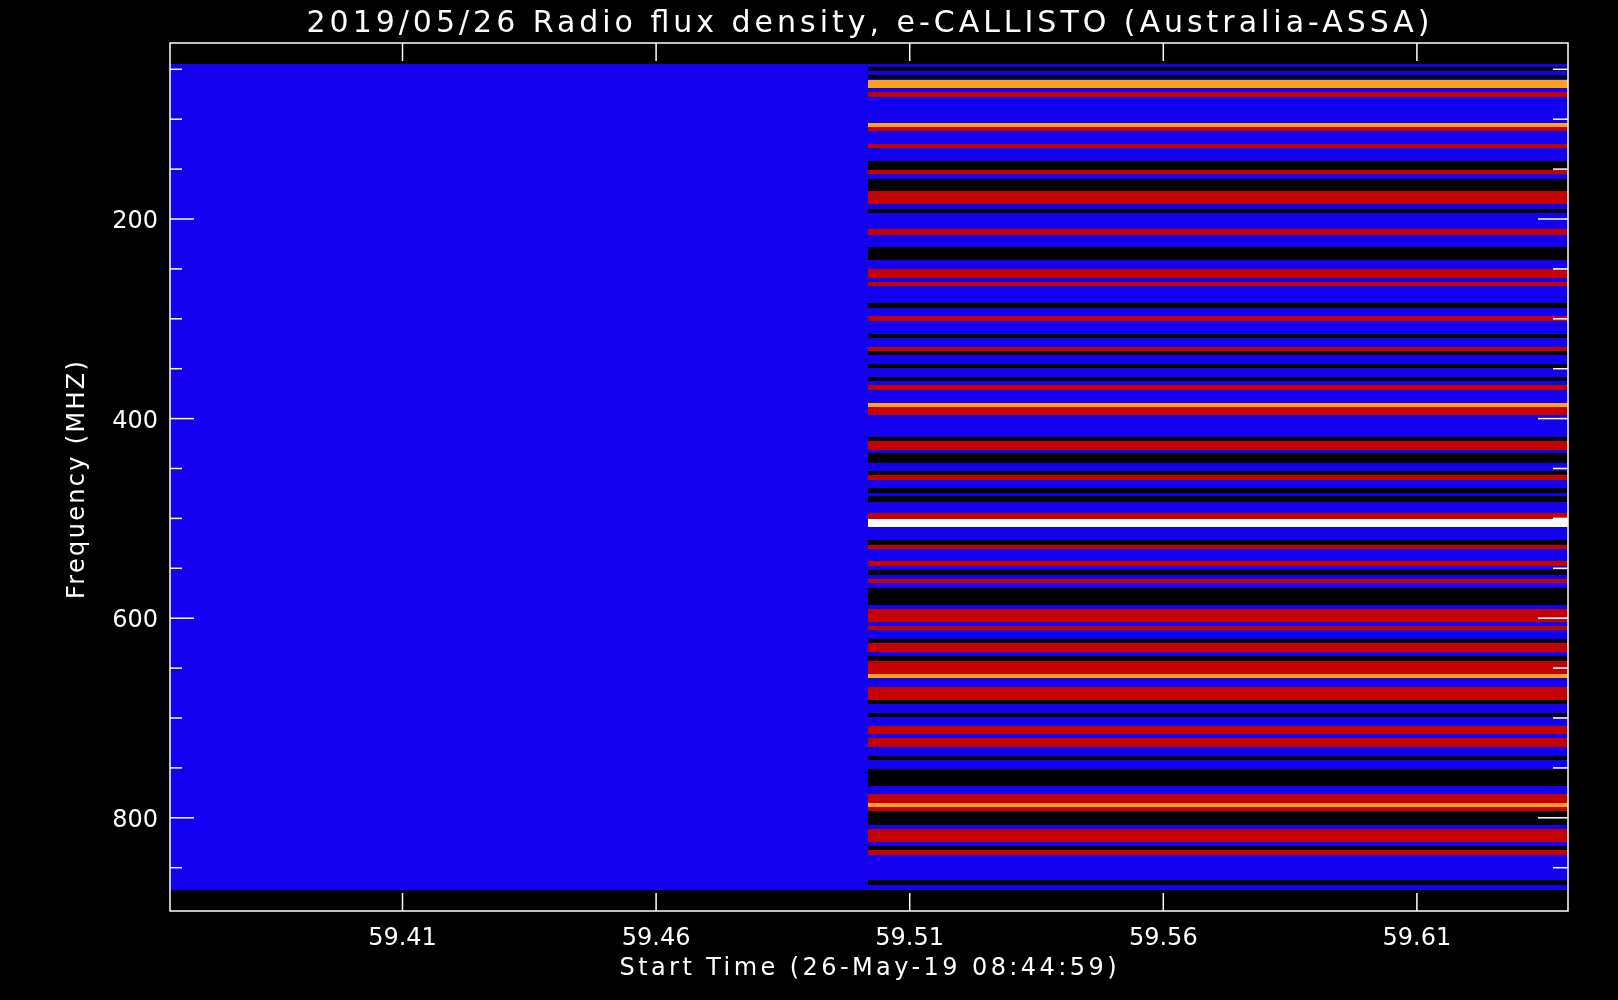 The height and width of the screenshot is (1000, 1618). What do you see at coordinates (135, 619) in the screenshot?
I see `tick-label: 600` at bounding box center [135, 619].